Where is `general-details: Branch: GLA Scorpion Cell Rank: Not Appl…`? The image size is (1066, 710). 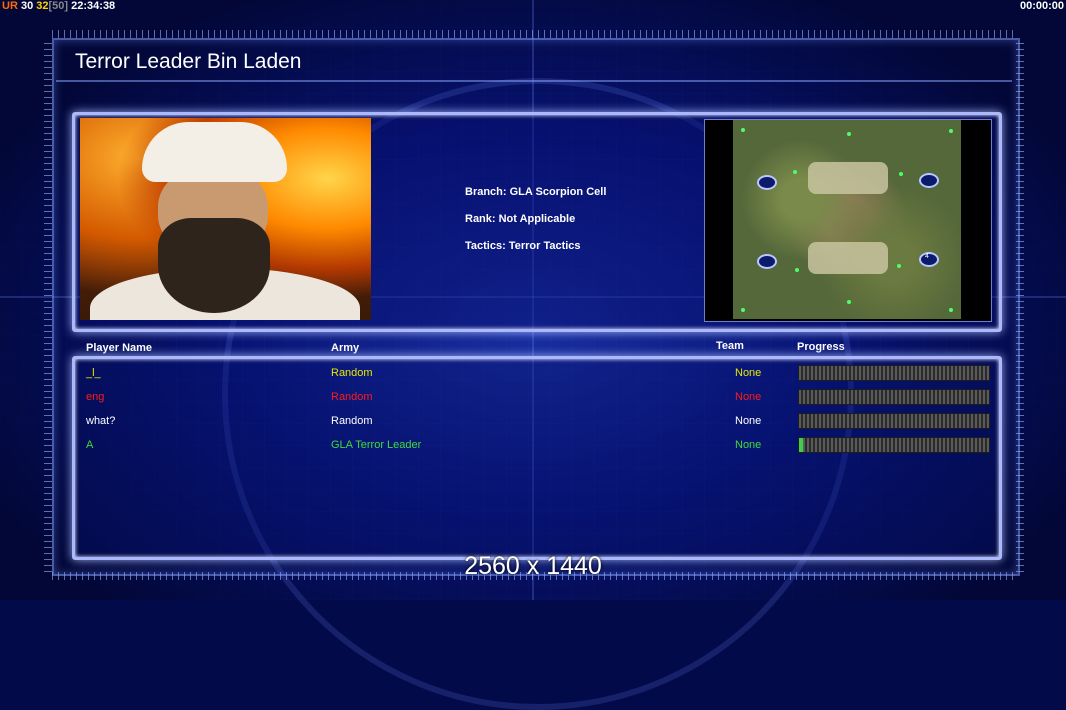
general-details: Branch: GLA Scorpion Cell Rank: Not Appl… is located at coordinates (535, 226).